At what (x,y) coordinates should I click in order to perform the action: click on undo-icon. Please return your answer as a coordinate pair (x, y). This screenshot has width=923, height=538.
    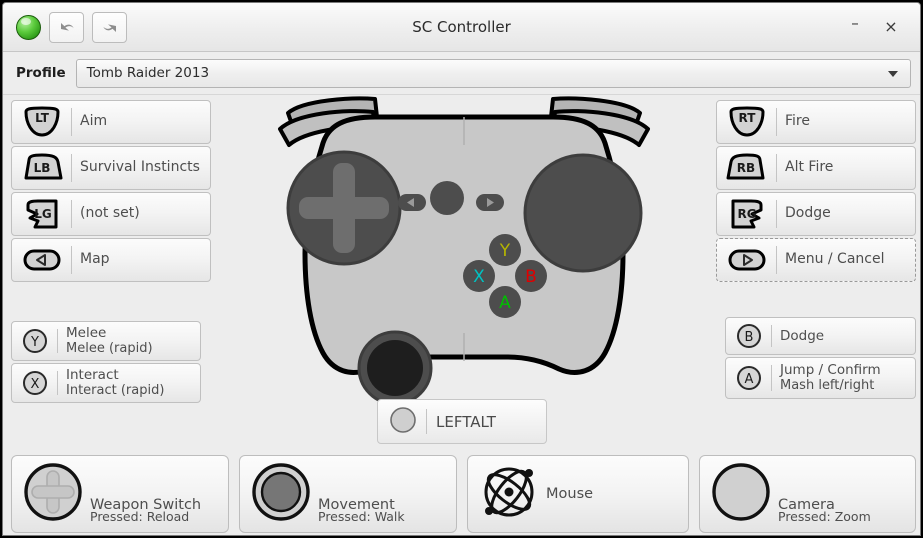
    Looking at the image, I should click on (67, 27).